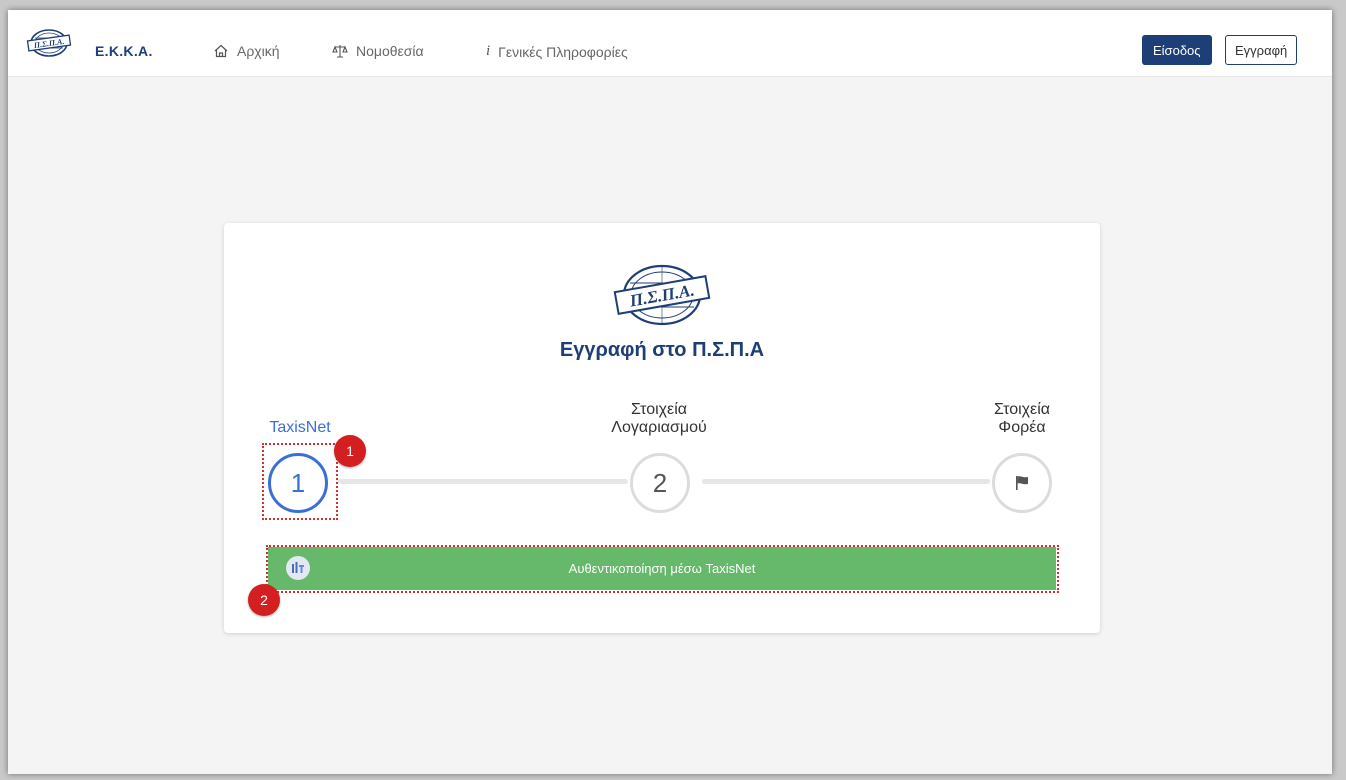 The image size is (1346, 780). I want to click on step-3-circle, so click(1022, 483).